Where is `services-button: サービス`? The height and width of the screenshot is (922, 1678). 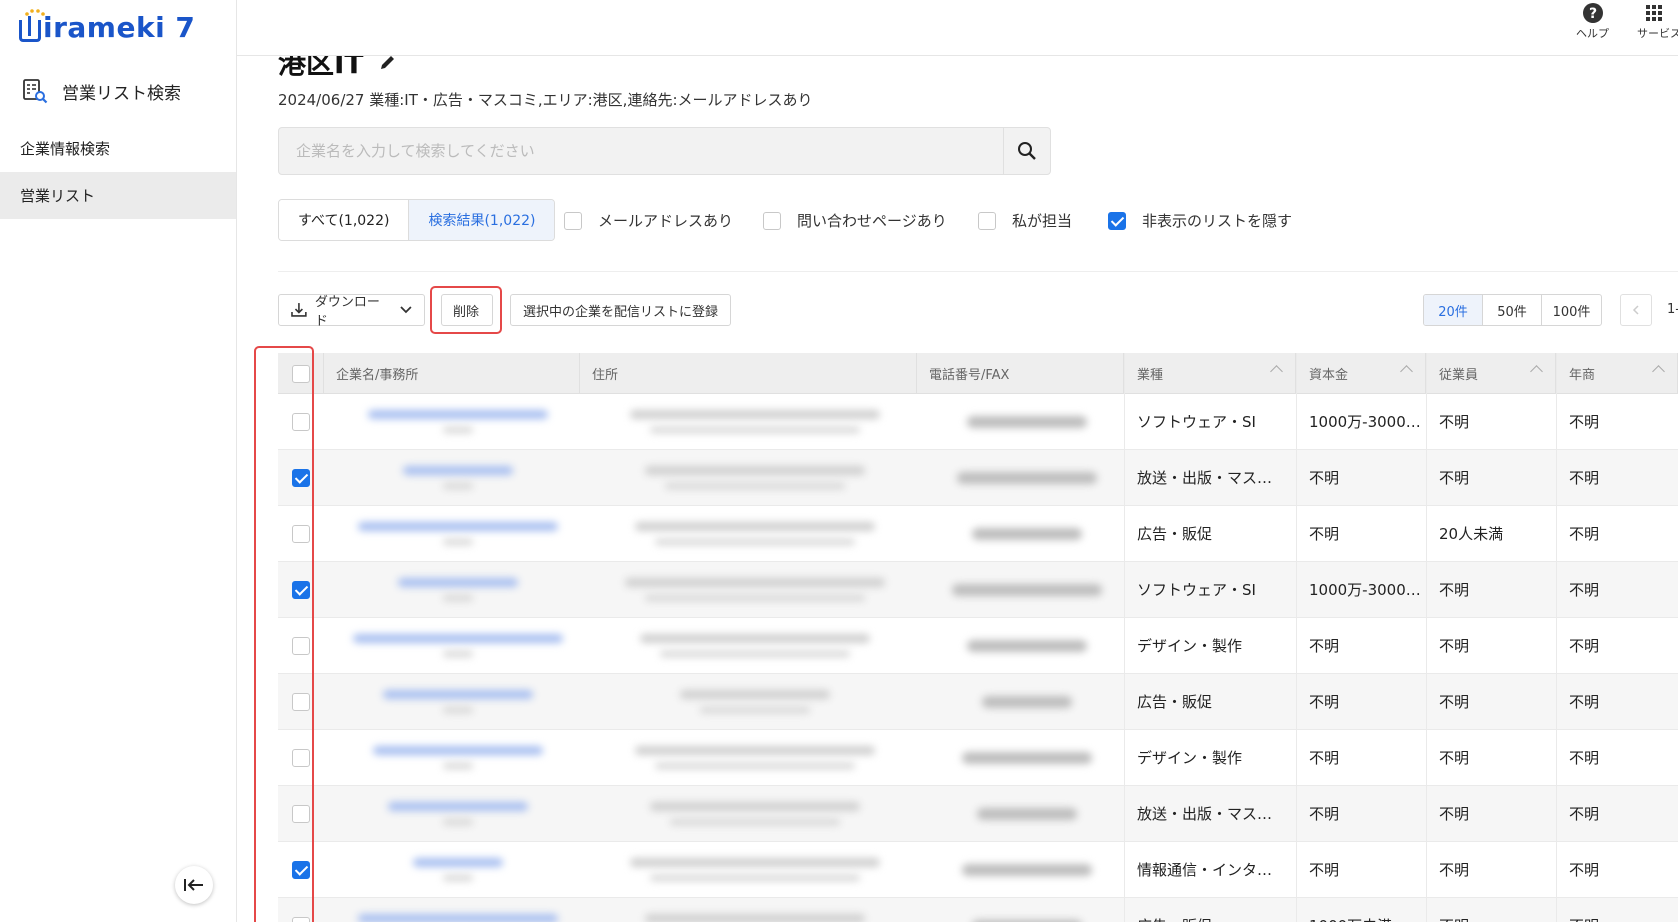
services-button: サービス is located at coordinates (1657, 21).